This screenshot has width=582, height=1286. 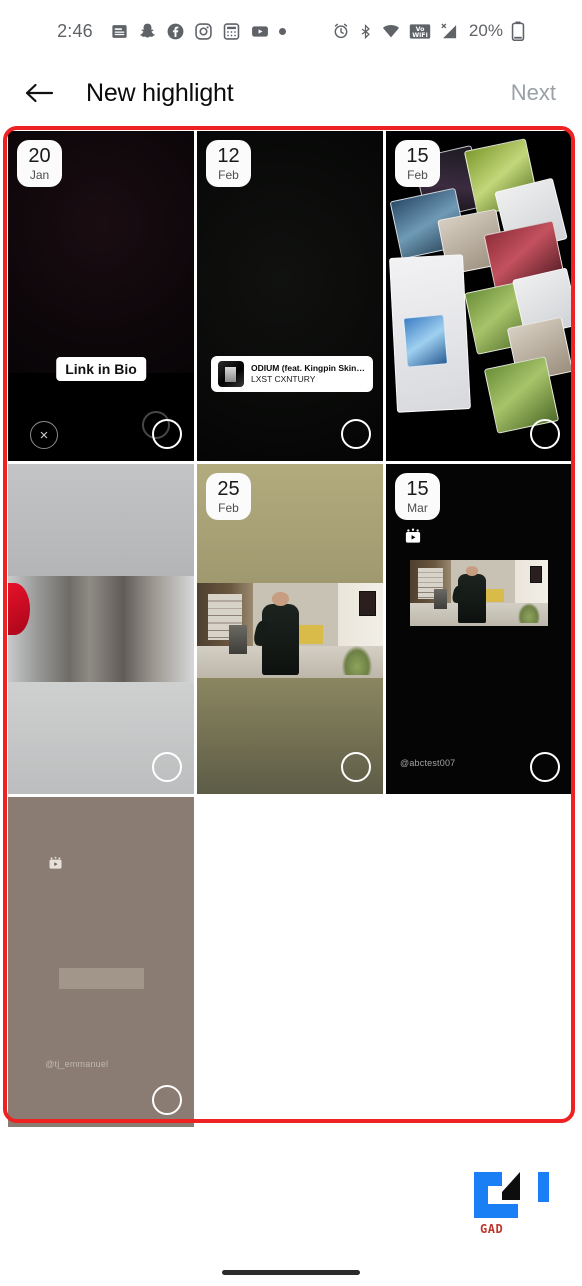 I want to click on no-sim-signal-icon, so click(x=449, y=31).